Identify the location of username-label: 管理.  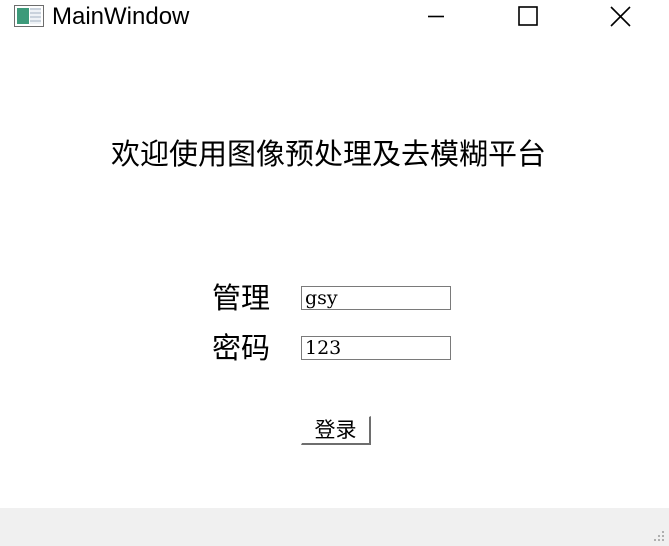
(241, 298).